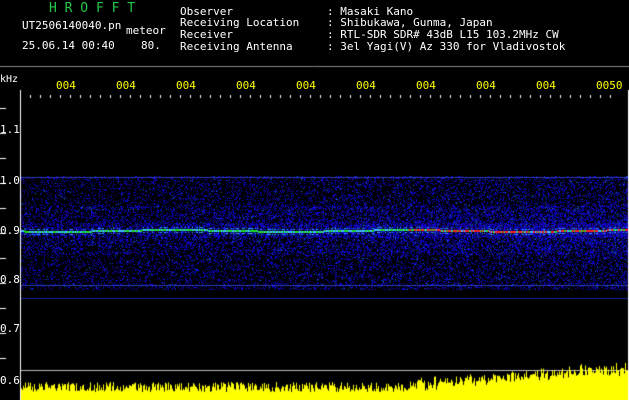 This screenshot has height=400, width=629. Describe the element at coordinates (68, 45) in the screenshot. I see `datetime: 25.06.14 00:40` at that location.